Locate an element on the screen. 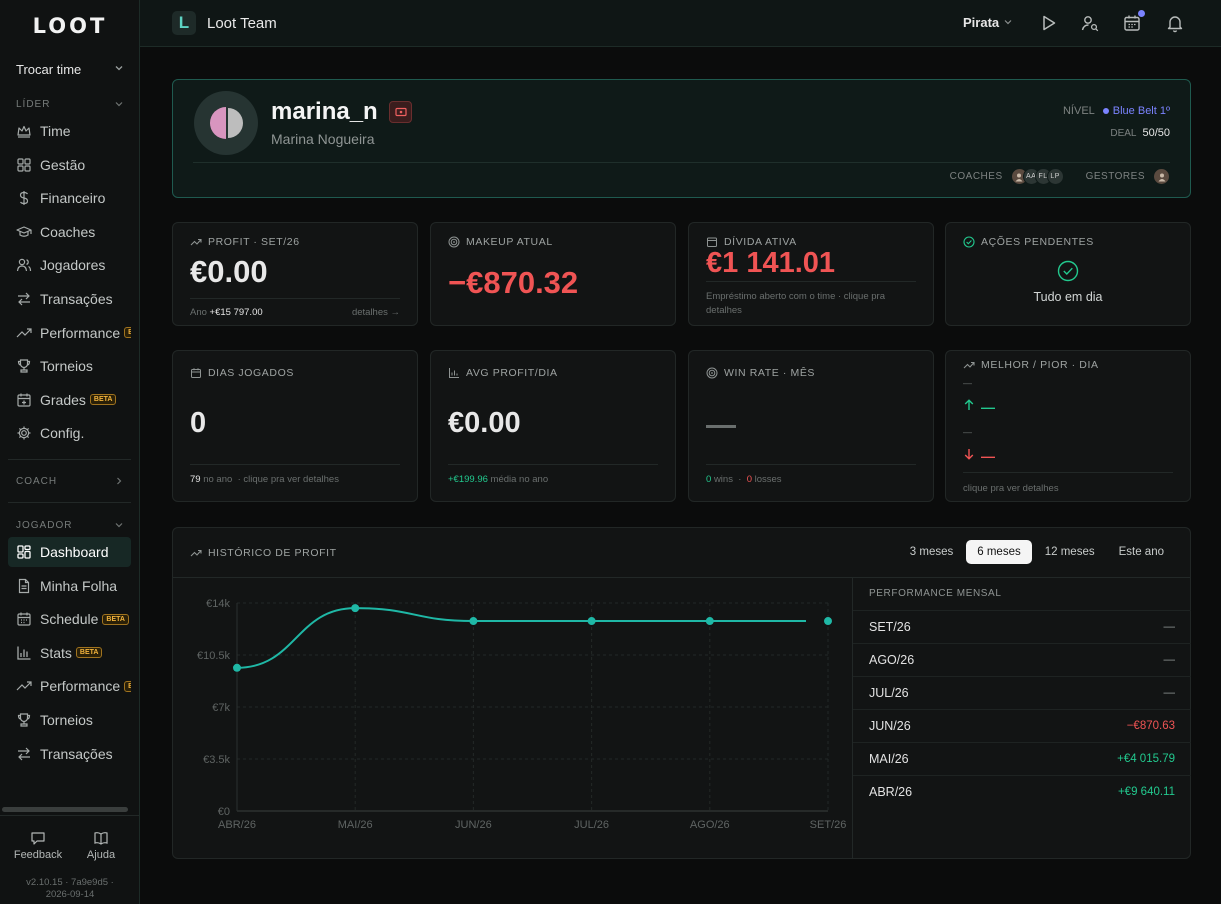  sidebar-item-lider-grades: Grades BETA is located at coordinates (69, 400).